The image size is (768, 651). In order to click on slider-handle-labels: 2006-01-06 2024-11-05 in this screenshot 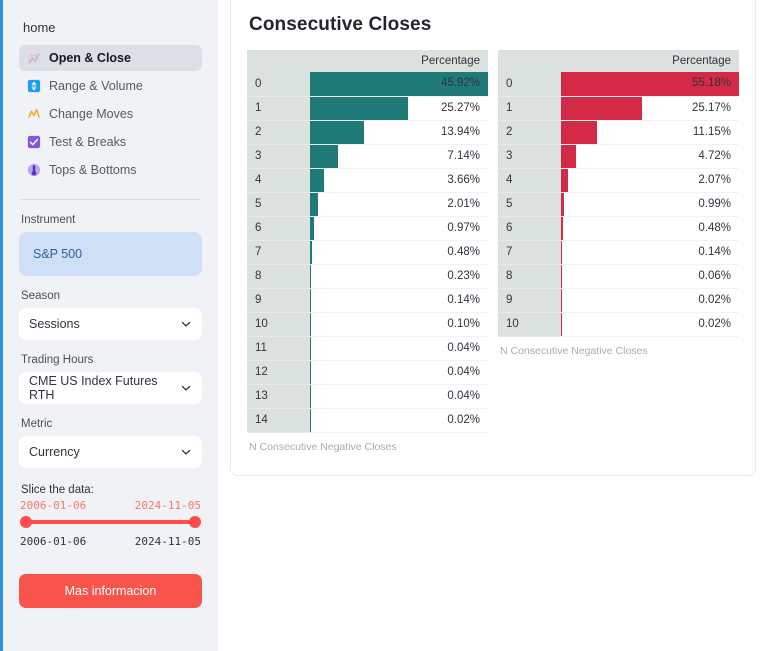, I will do `click(110, 505)`.